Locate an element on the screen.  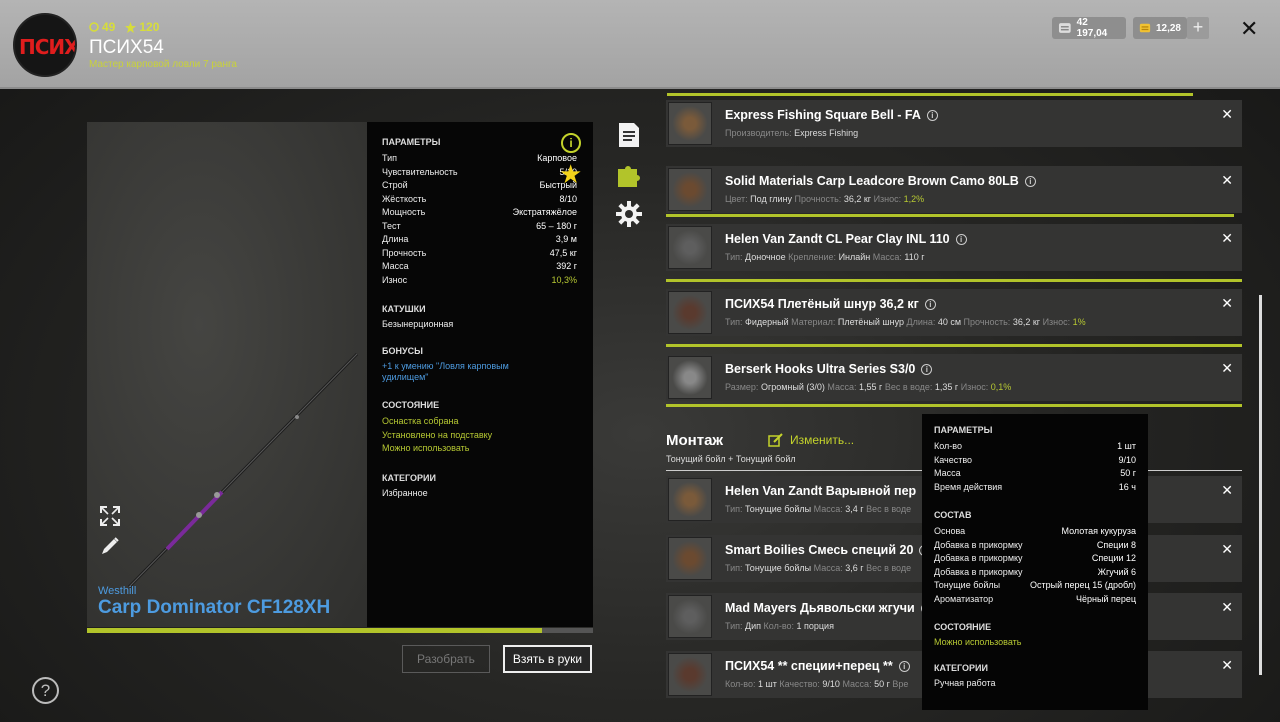
help-icon: ? is located at coordinates (45, 690).